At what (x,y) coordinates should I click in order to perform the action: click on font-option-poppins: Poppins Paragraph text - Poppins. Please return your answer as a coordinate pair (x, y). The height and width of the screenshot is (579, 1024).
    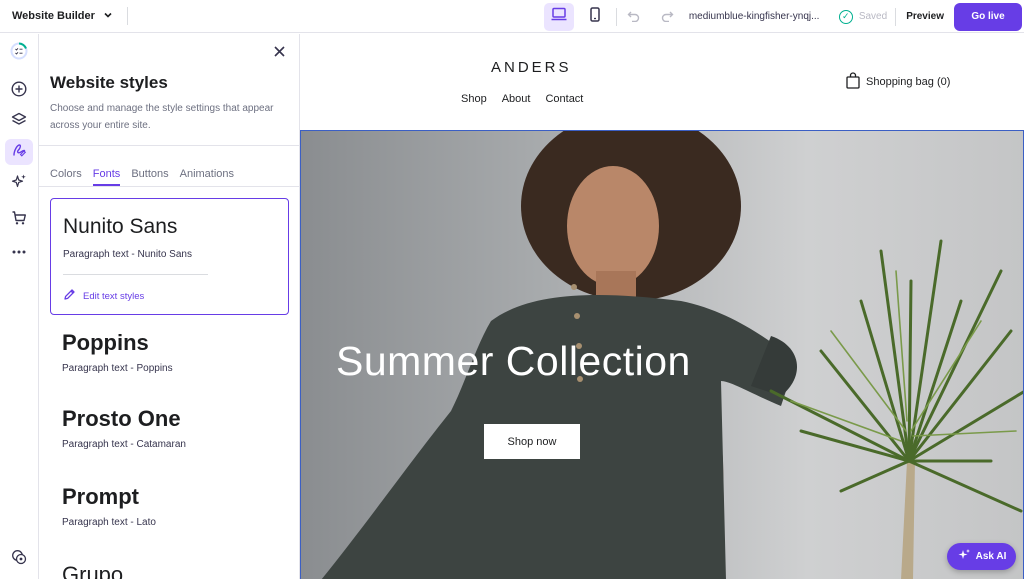
    Looking at the image, I should click on (117, 352).